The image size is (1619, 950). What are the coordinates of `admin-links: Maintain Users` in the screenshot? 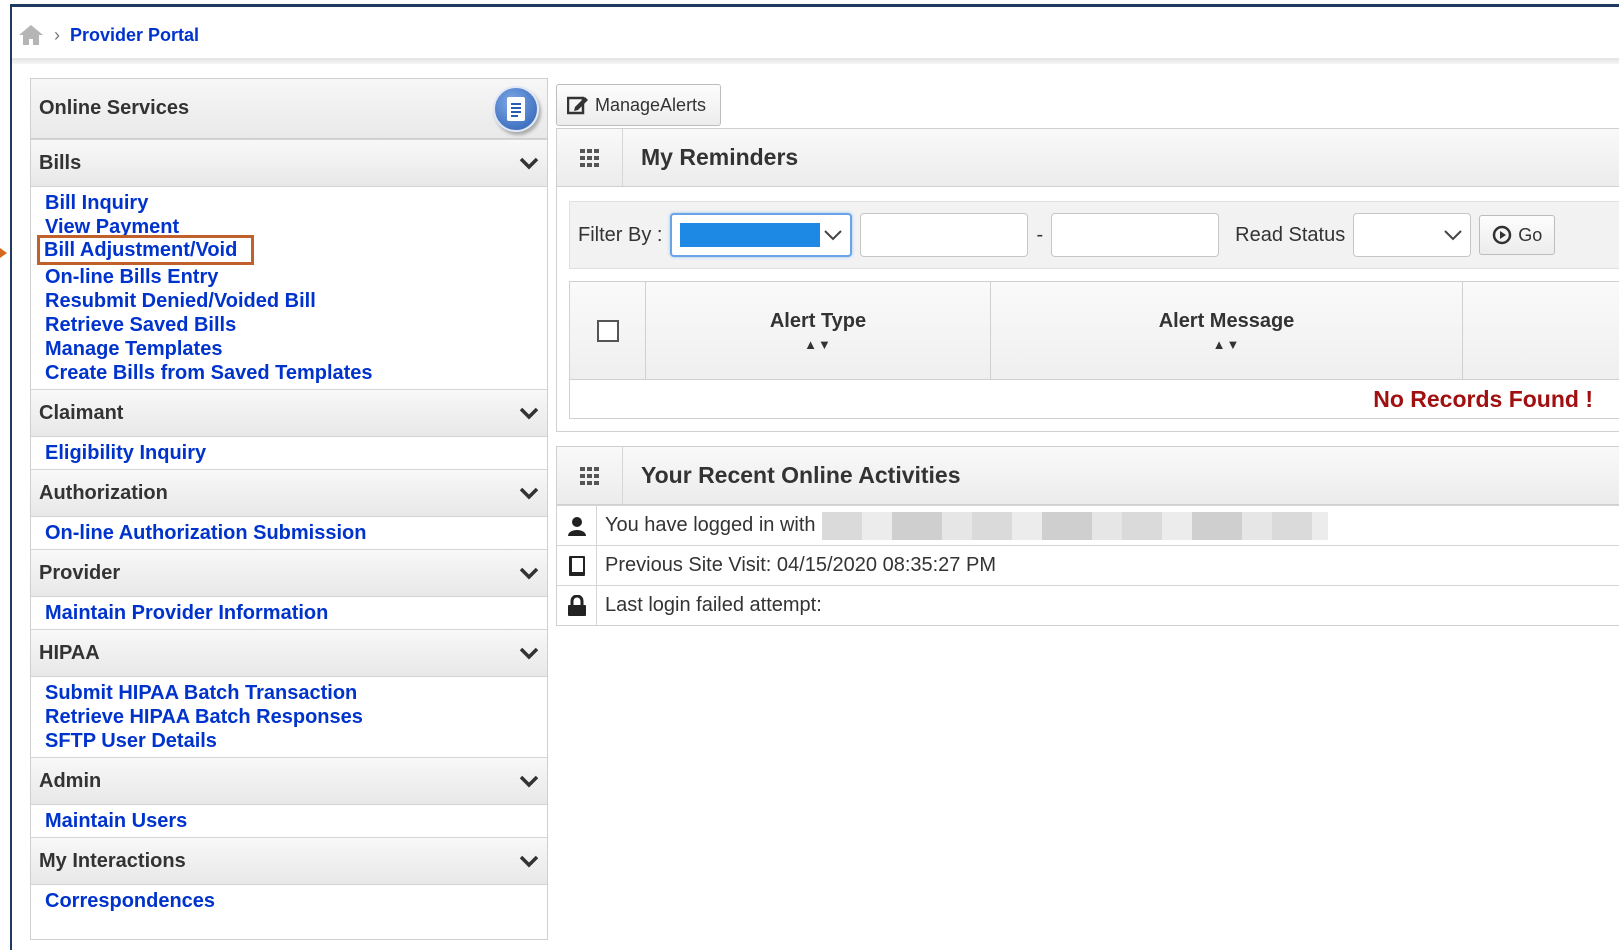 It's located at (289, 821).